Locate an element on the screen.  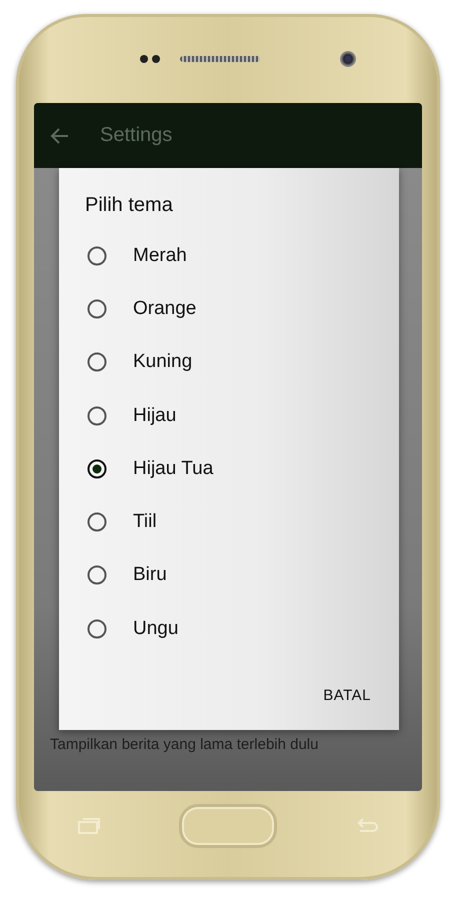
theme-option: Orange is located at coordinates (229, 309).